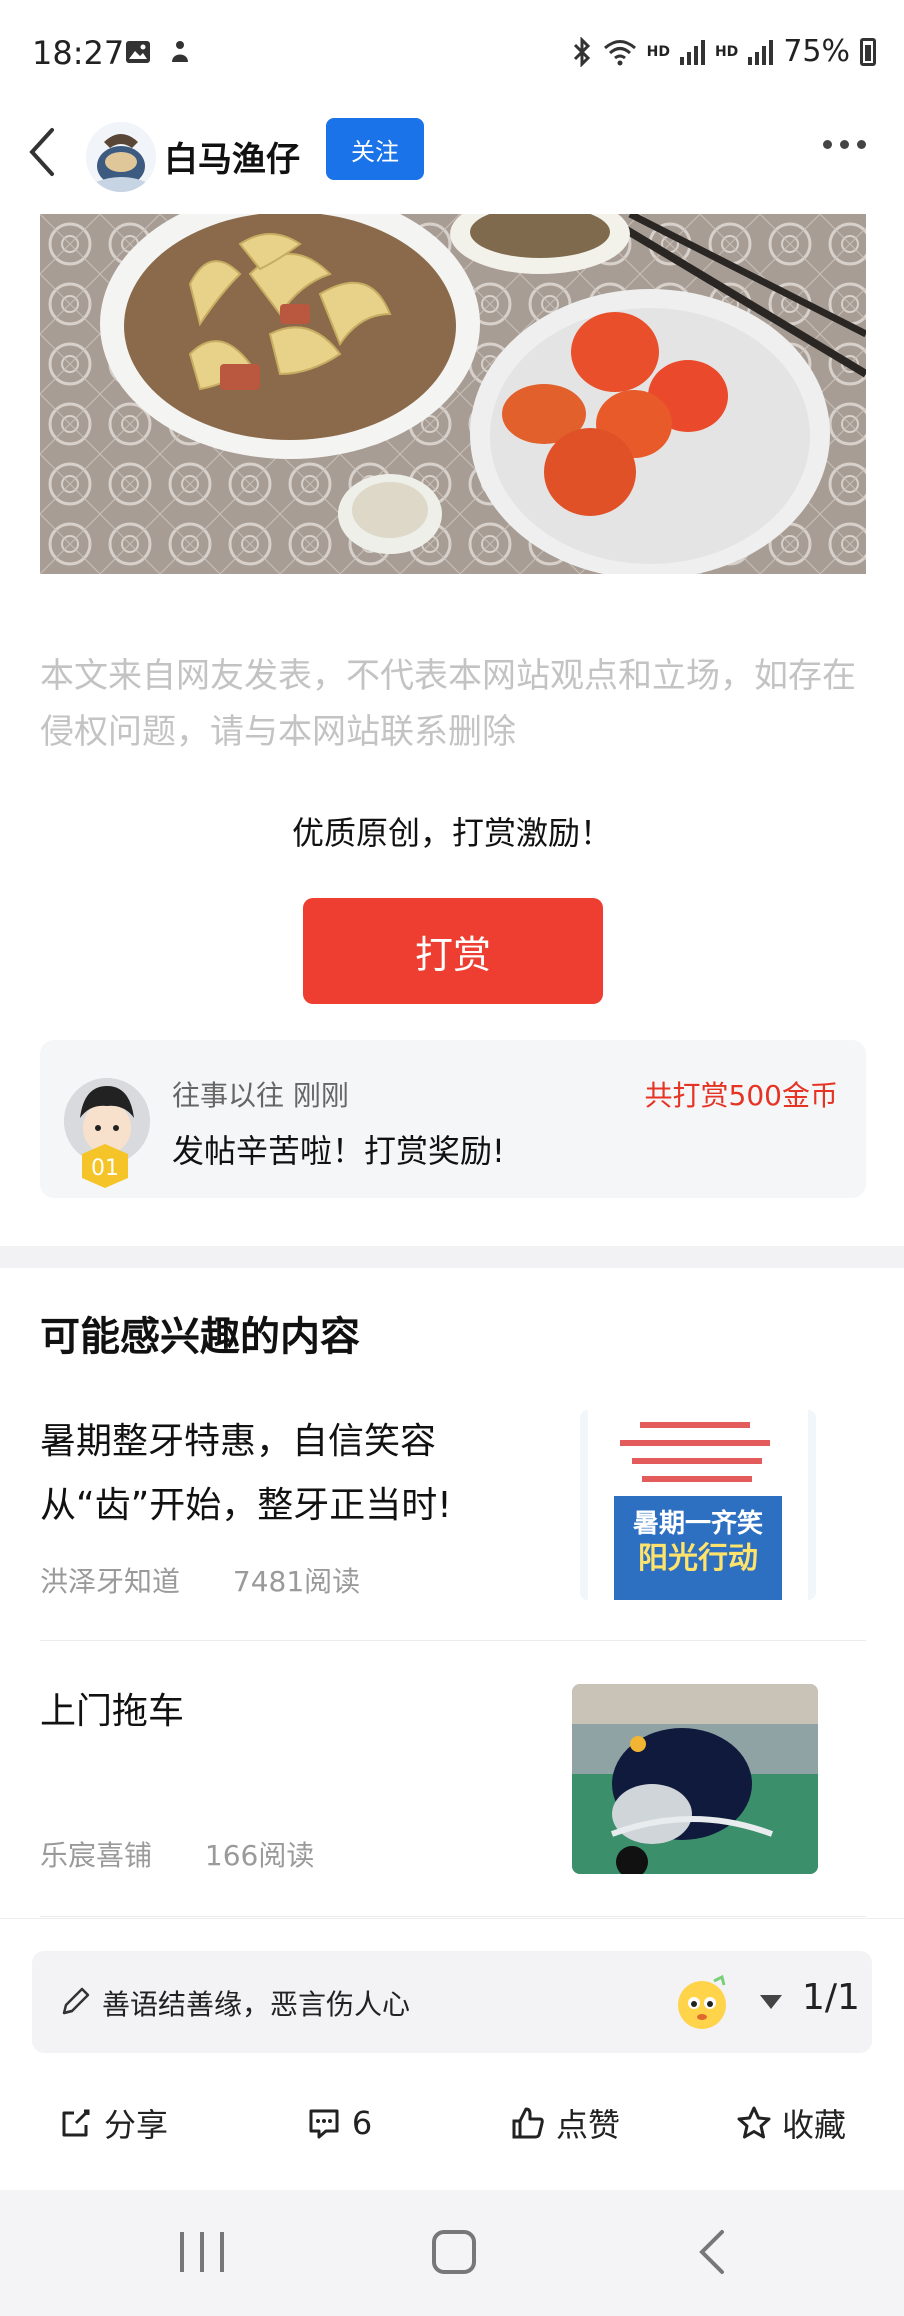 The image size is (904, 2316). What do you see at coordinates (452, 2054) in the screenshot?
I see `bottom-panel: 善语结善缘，恶言伤人心 1/1 分享 6 点赞 收藏` at bounding box center [452, 2054].